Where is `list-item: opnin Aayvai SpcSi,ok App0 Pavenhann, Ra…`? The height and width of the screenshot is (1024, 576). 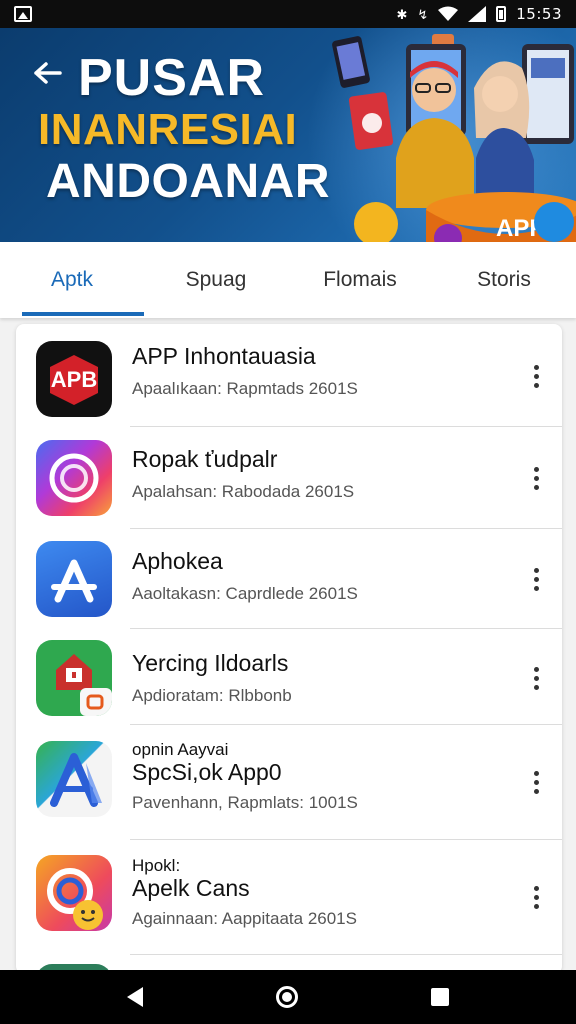 list-item: opnin Aayvai SpcSi,ok App0 Pavenhann, Ra… is located at coordinates (289, 782).